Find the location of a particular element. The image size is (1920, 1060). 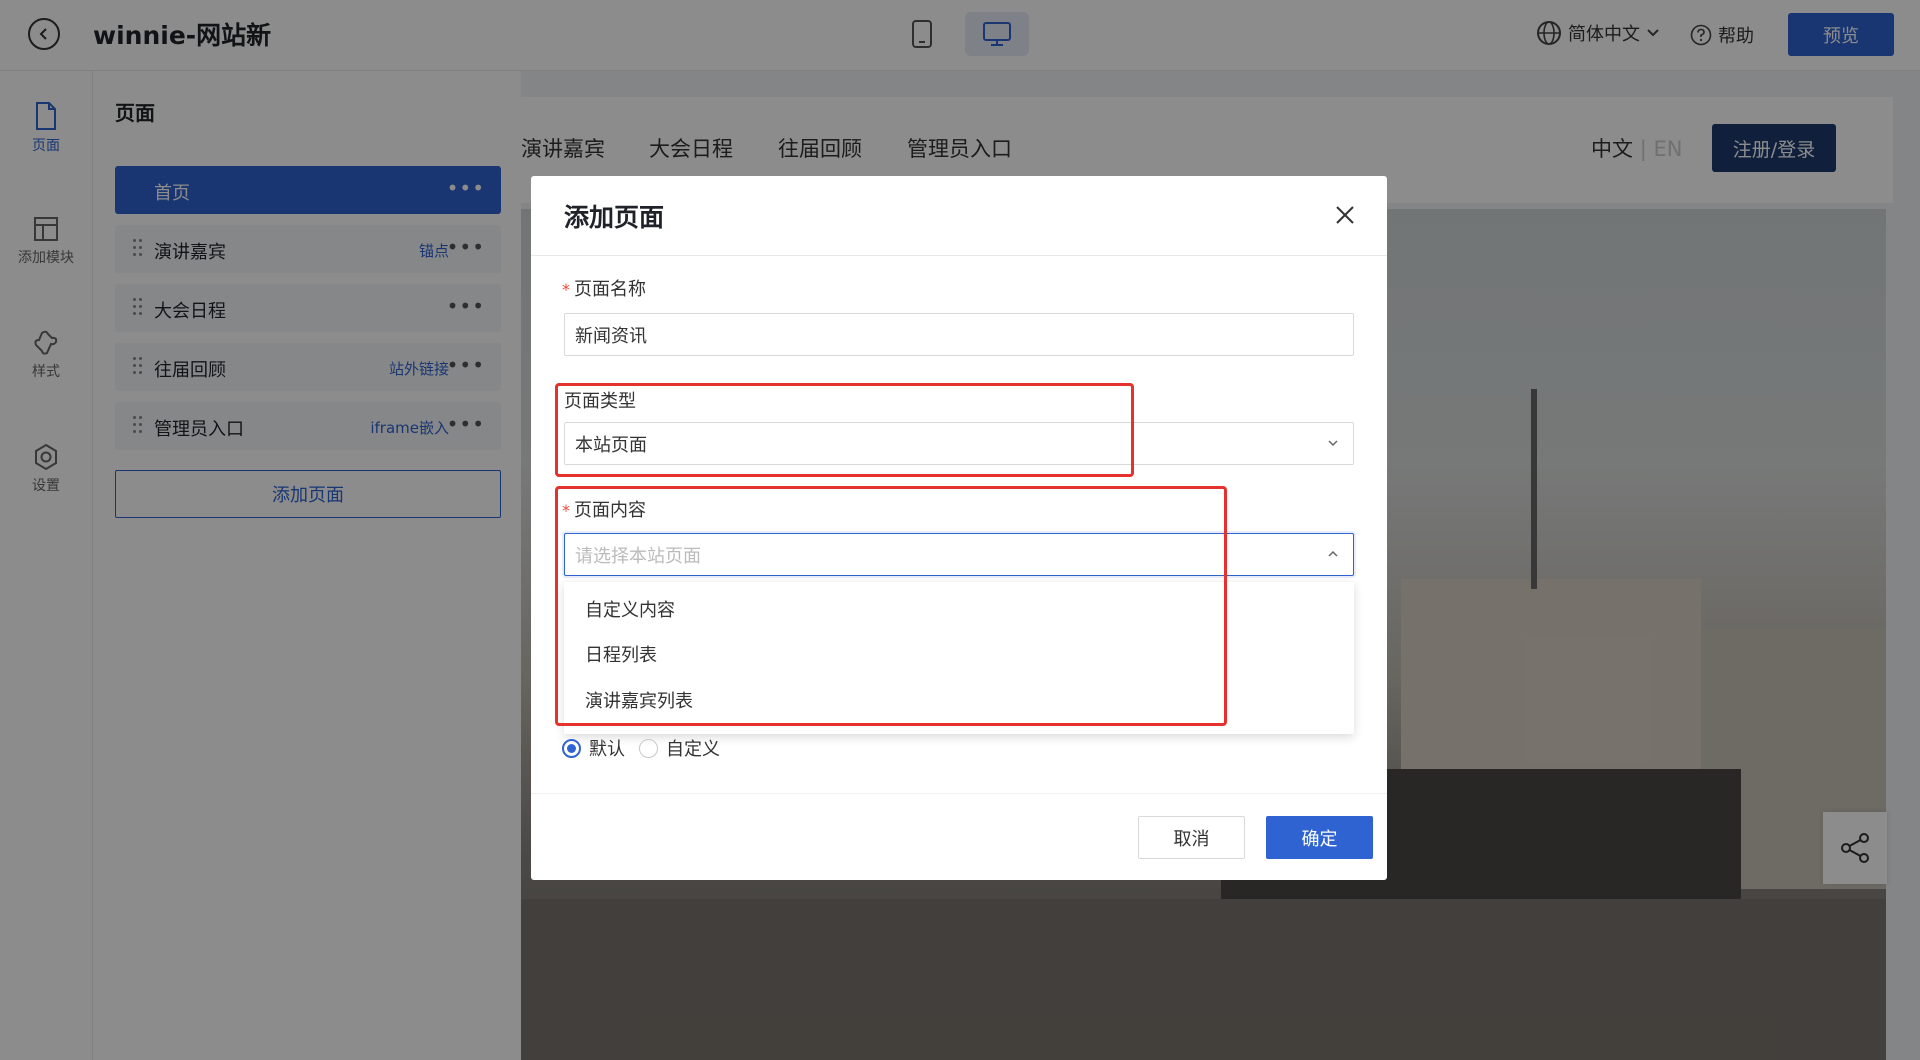

page-name-input: 新闻资讯 is located at coordinates (959, 334).